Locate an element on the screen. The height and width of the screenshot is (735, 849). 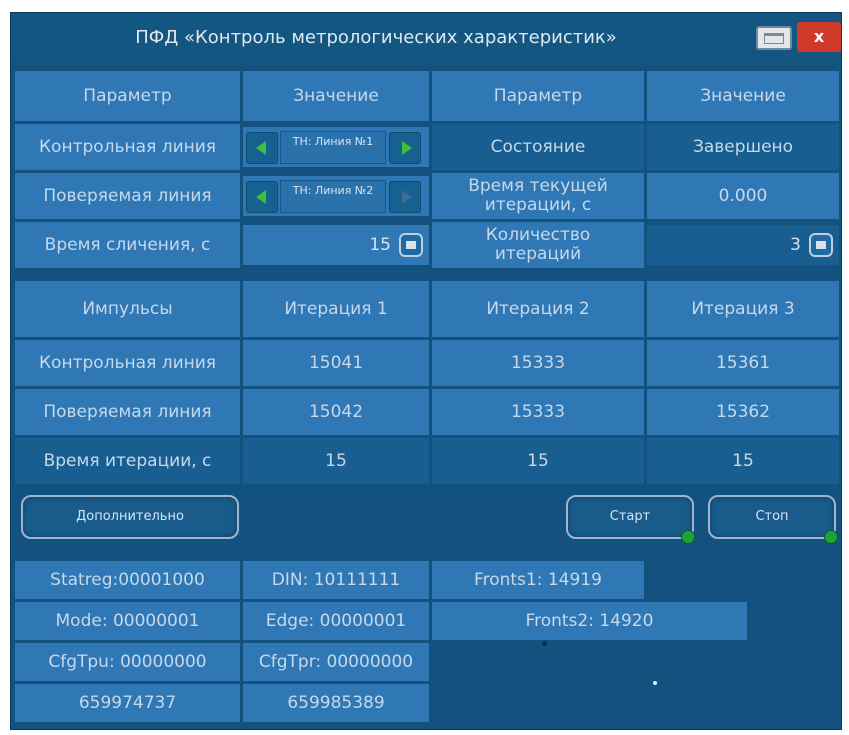
iter-count-field: 3 is located at coordinates (743, 245).